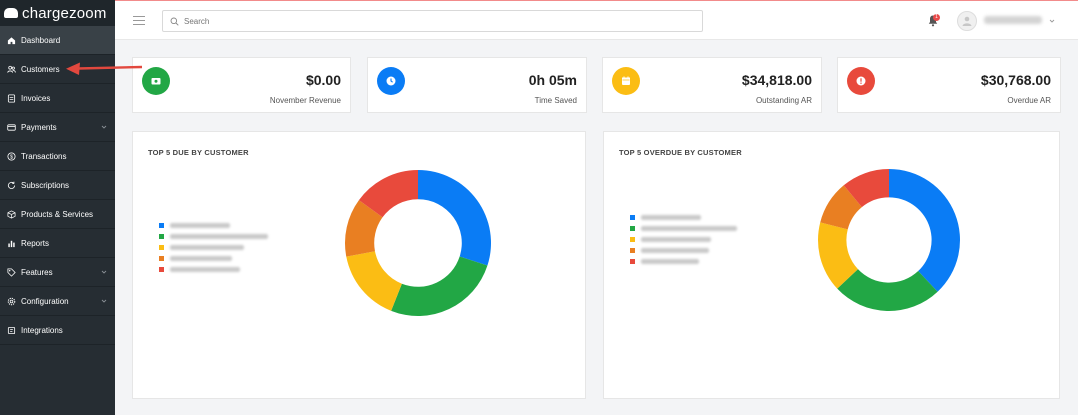 This screenshot has width=1078, height=415. Describe the element at coordinates (323, 80) in the screenshot. I see `stat-value: $0.00` at that location.